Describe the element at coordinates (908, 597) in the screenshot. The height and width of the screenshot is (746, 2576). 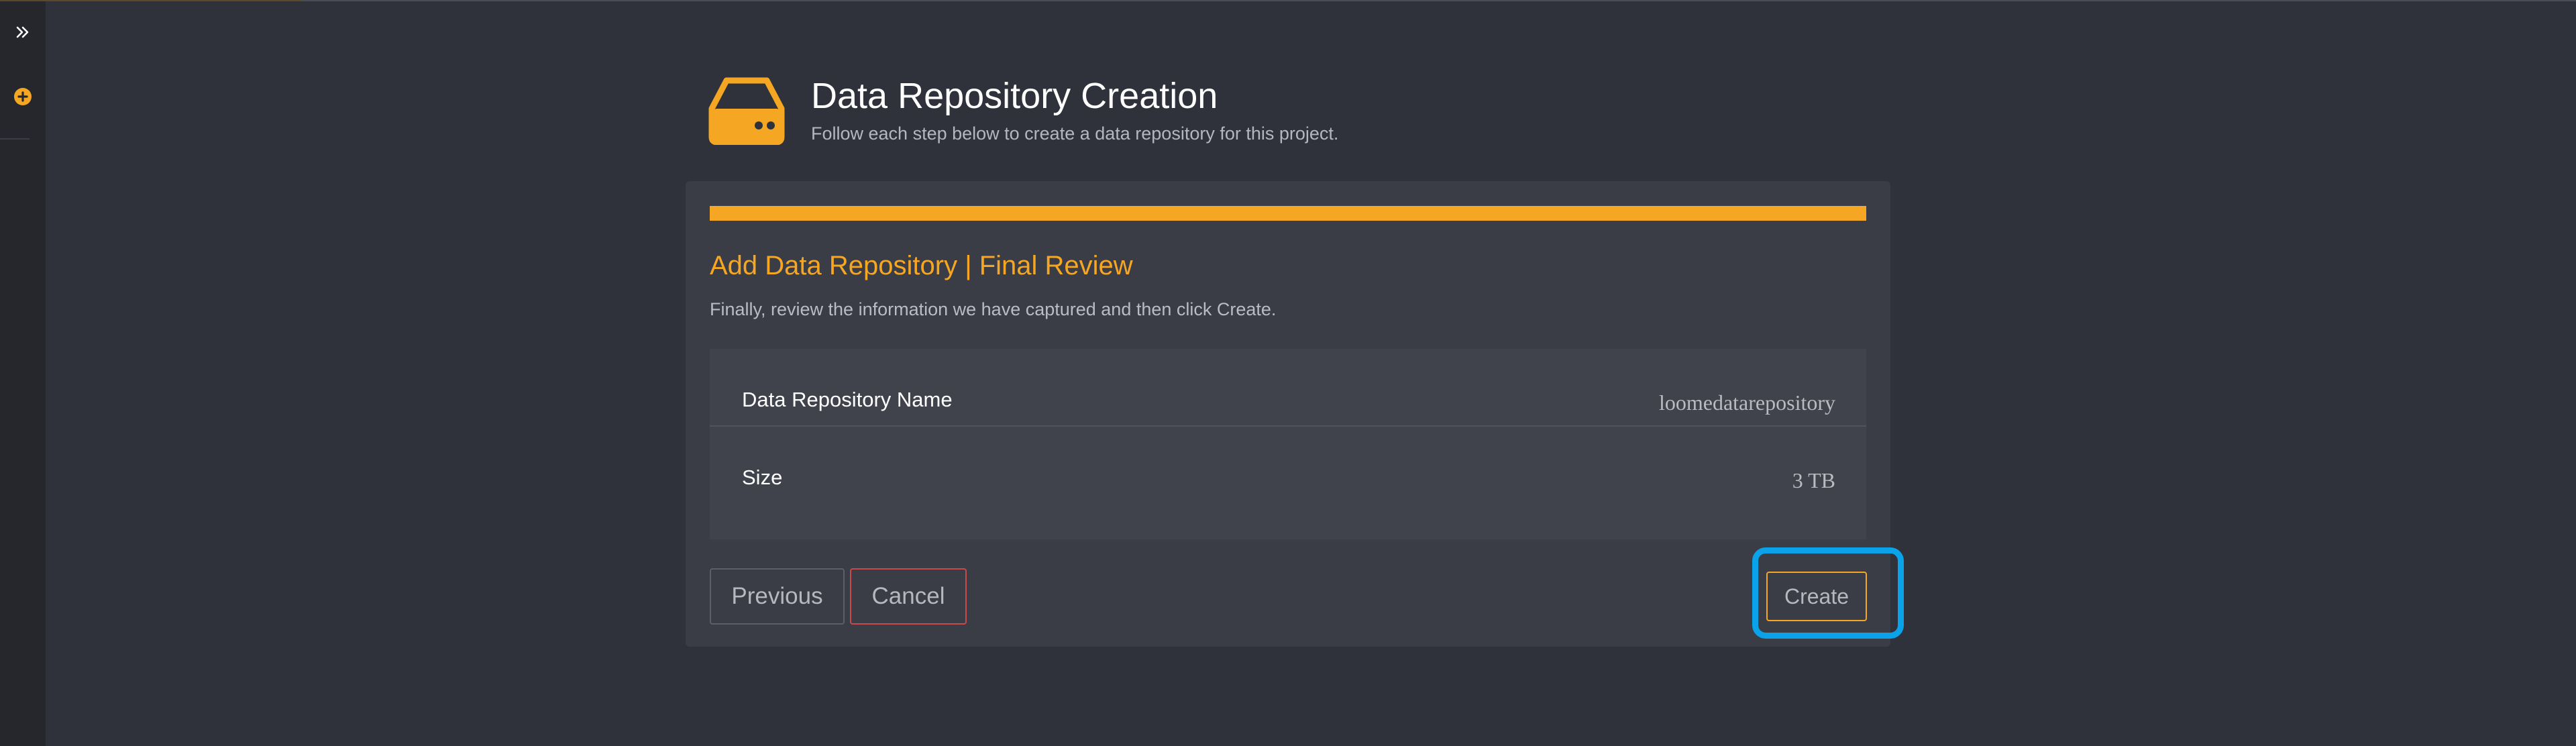
I see `cancel-button: Cancel` at that location.